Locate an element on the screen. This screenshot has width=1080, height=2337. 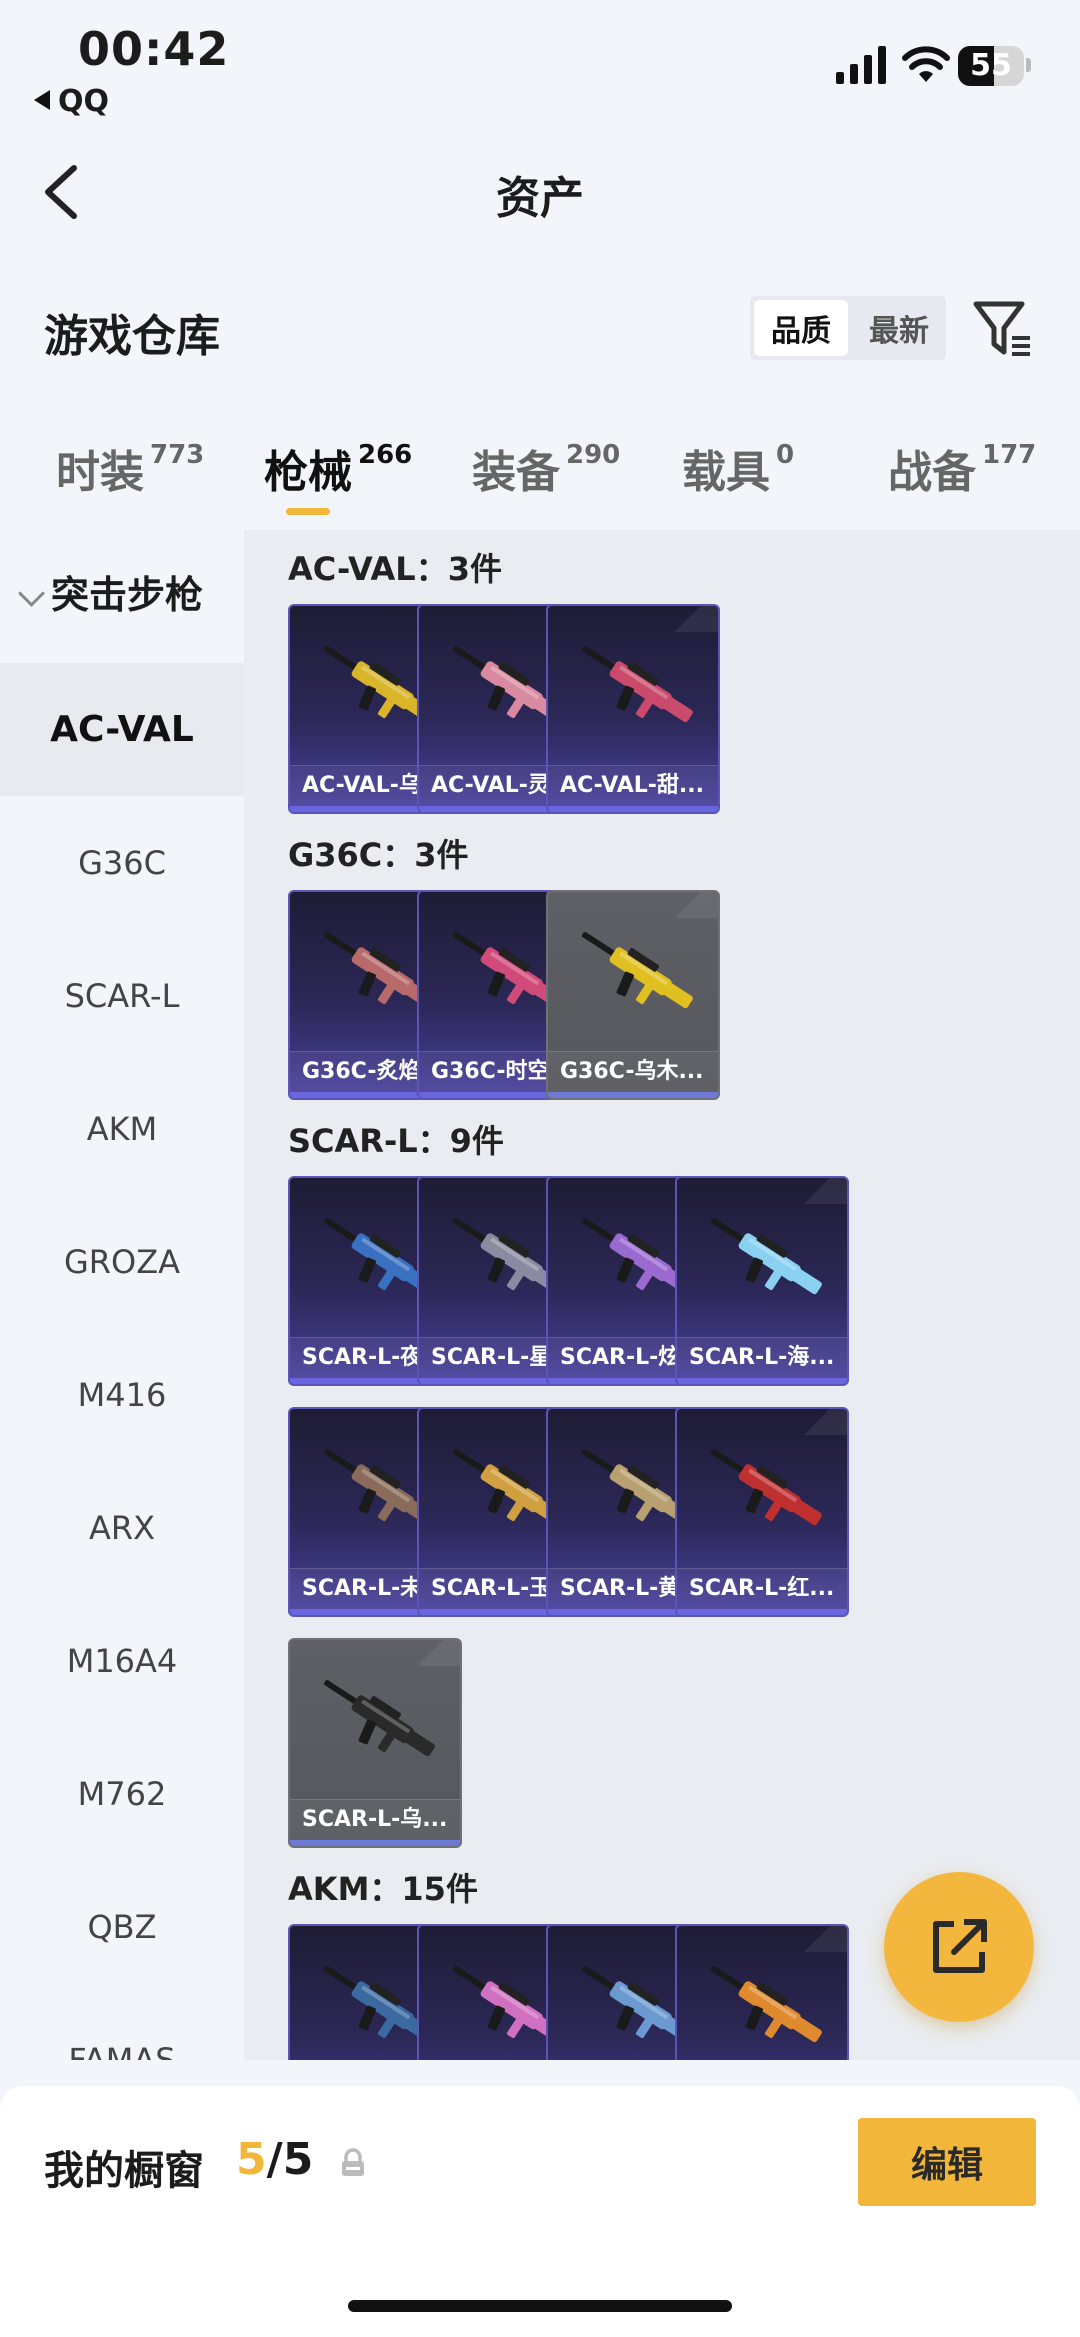
sidebar-item-ac-val: AC-VAL is located at coordinates (122, 729).